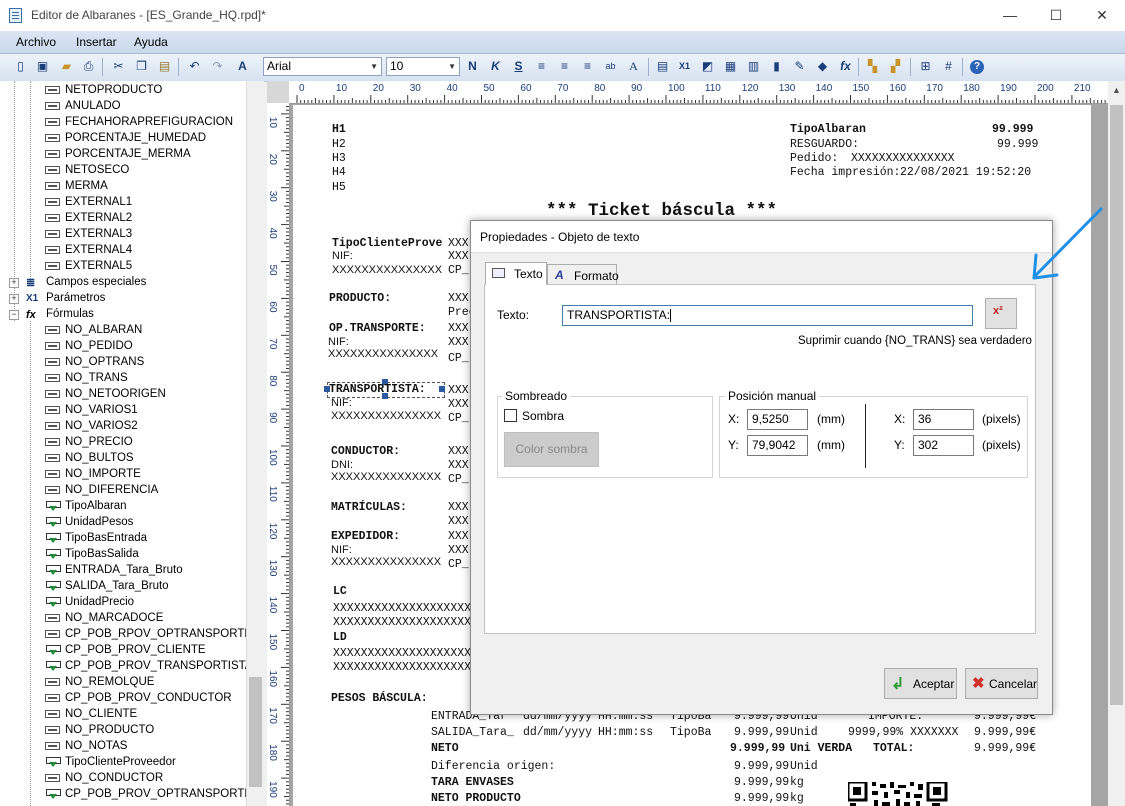 This screenshot has width=1125, height=806. Describe the element at coordinates (872, 66) in the screenshot. I see `bring-front-icon: ▚` at that location.